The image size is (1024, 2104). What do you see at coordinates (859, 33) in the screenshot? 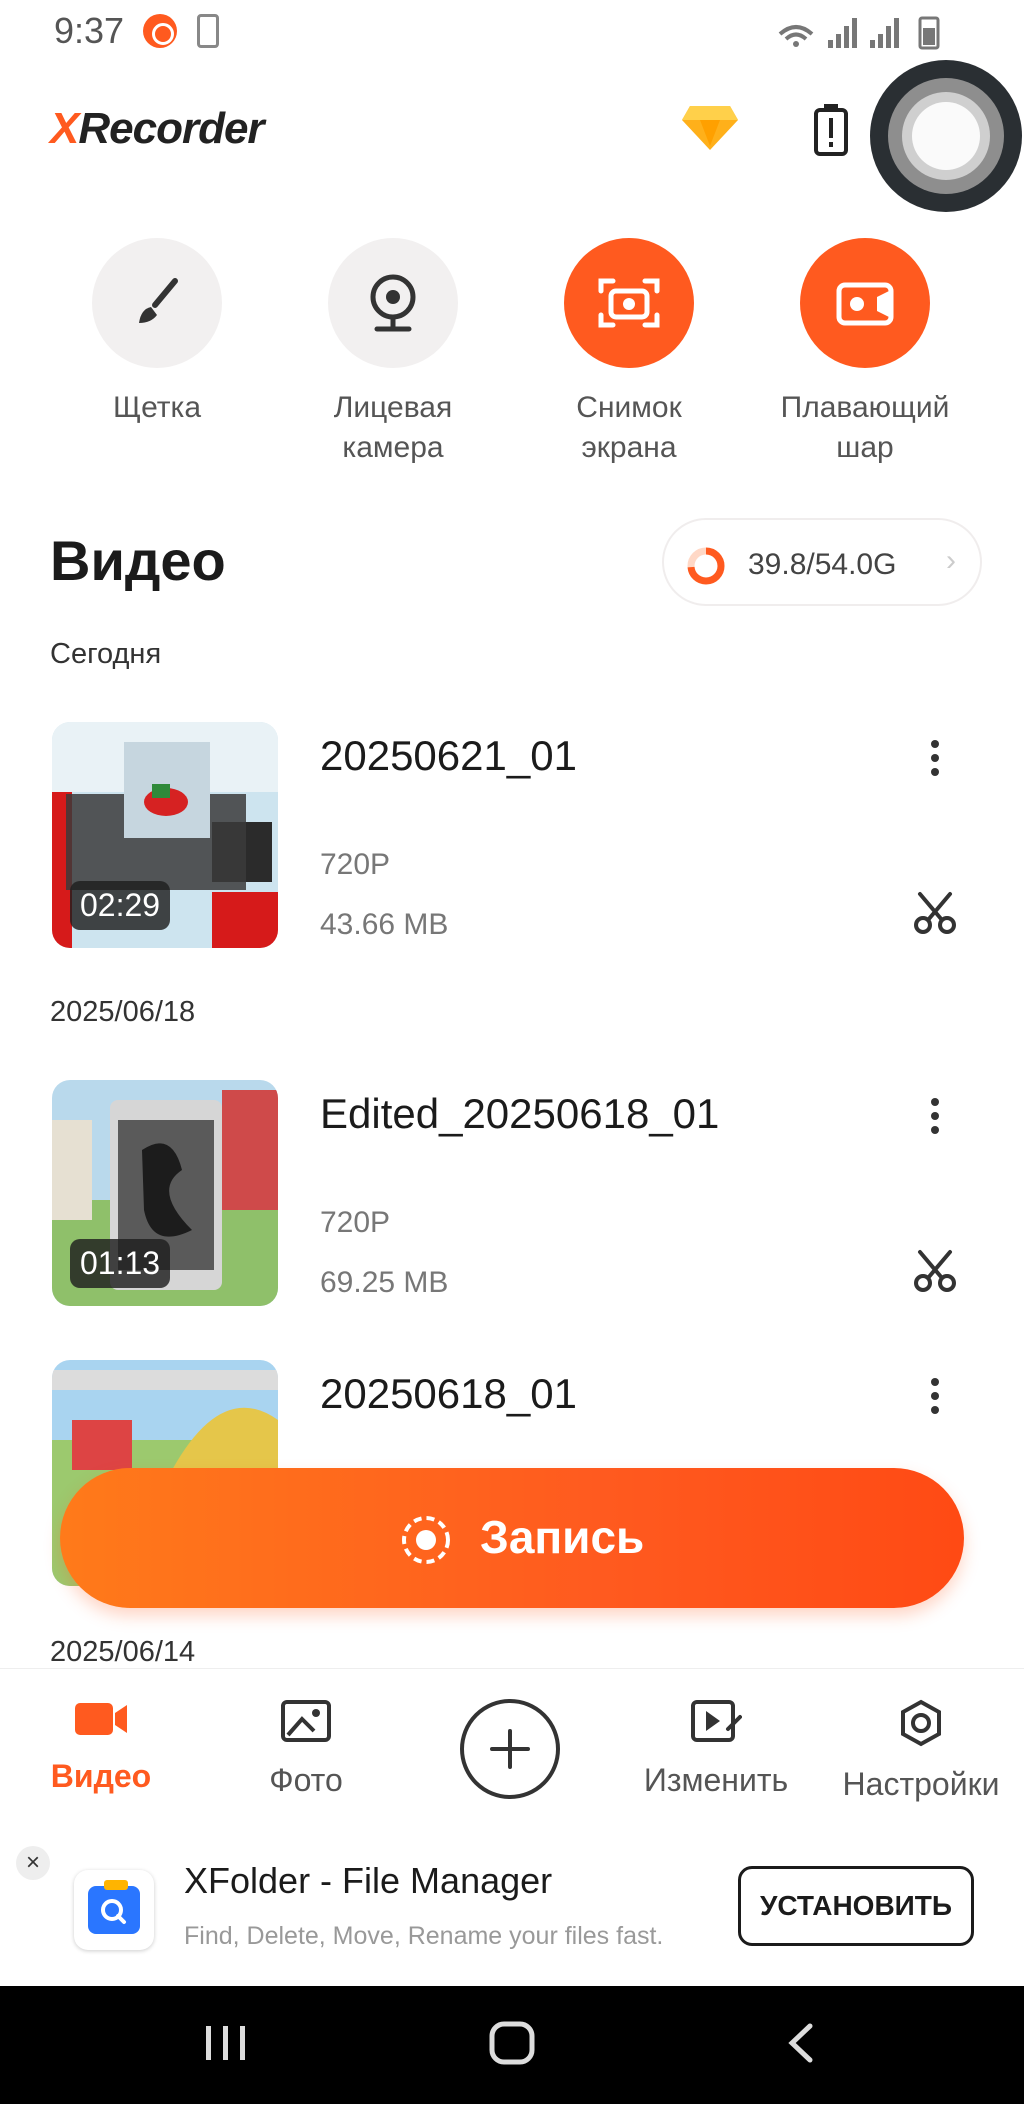
I see `signal-icon` at bounding box center [859, 33].